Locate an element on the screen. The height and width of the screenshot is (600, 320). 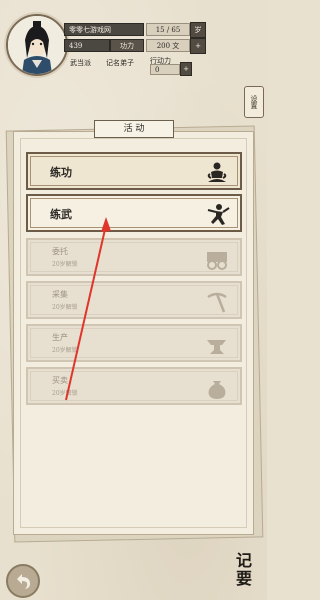
memo-button: 记要 is located at coordinates (244, 574).